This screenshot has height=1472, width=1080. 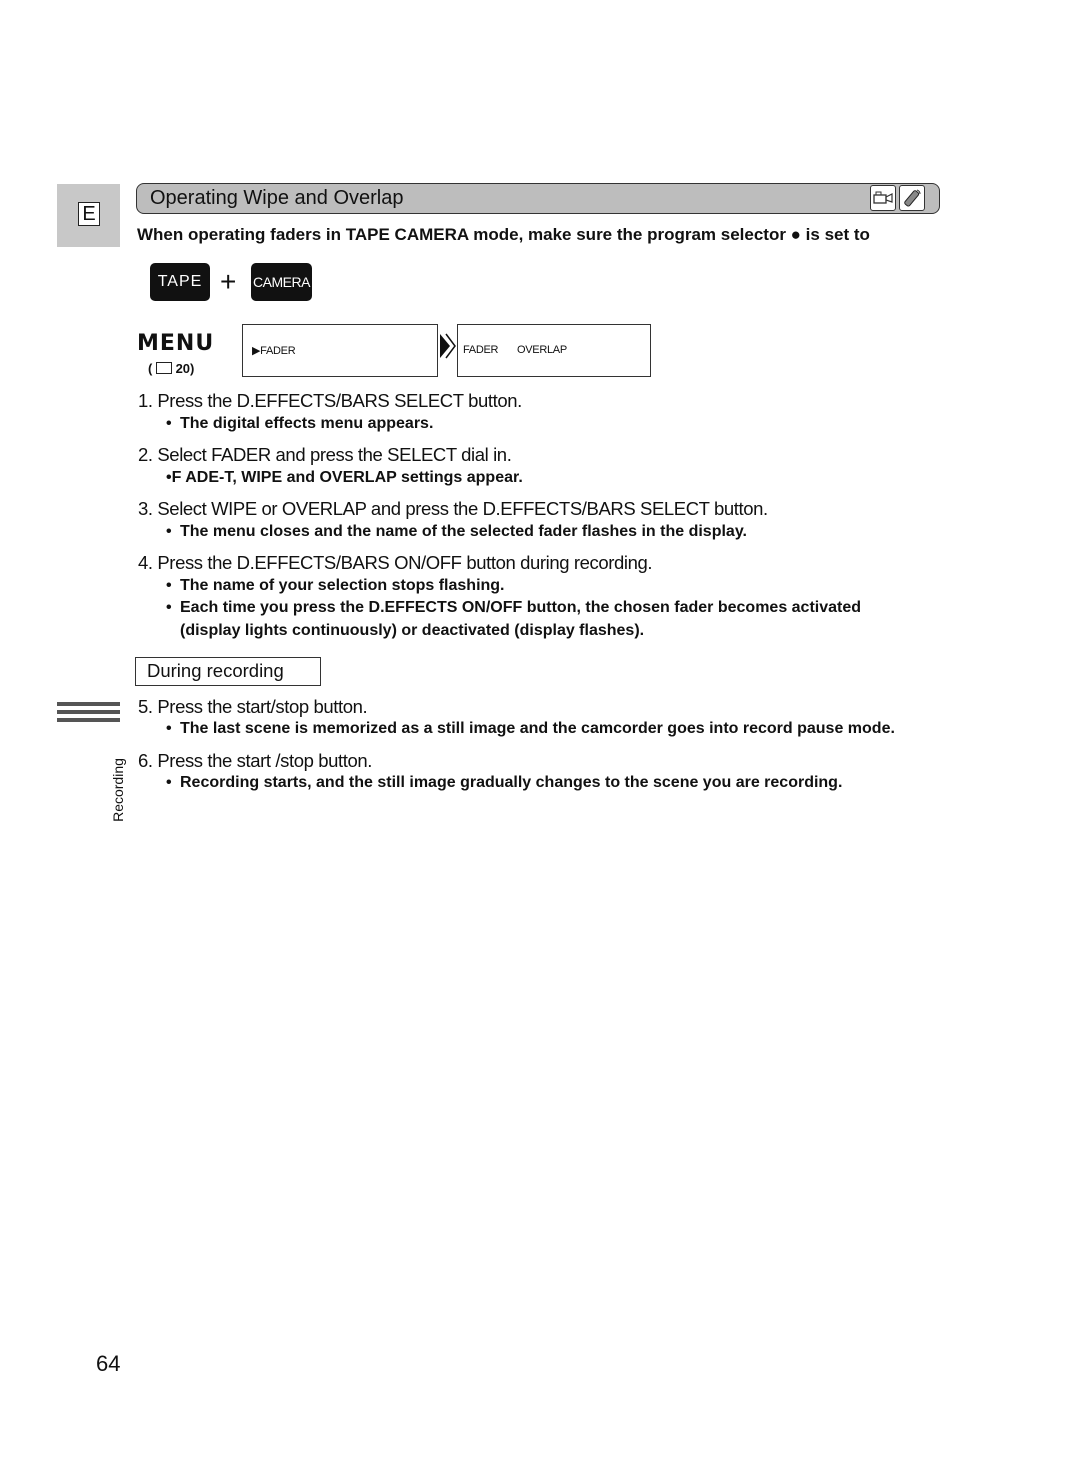 I want to click on plus-sign: +, so click(x=228, y=281).